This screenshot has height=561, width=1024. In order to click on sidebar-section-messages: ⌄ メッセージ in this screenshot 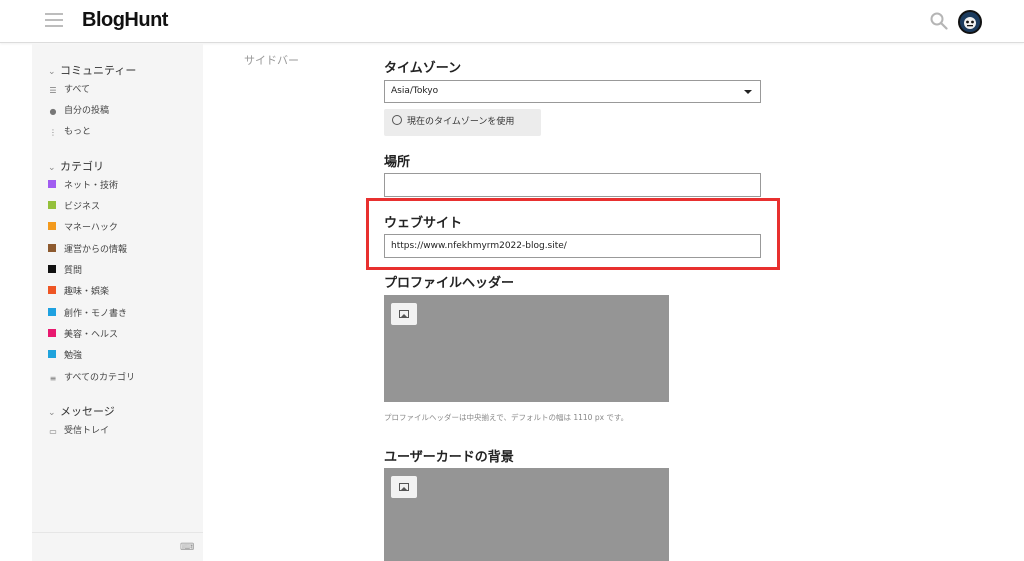, I will do `click(81, 411)`.